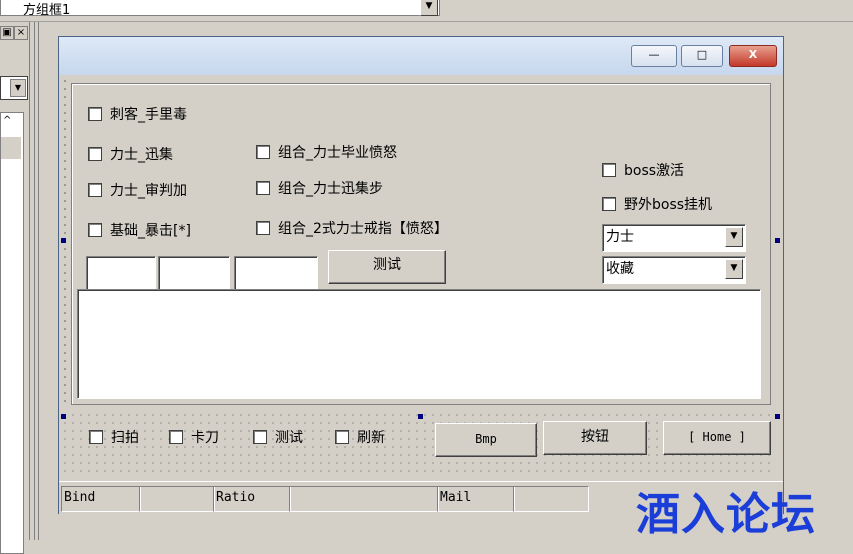  I want to click on checkbox-combo-biye: 组合_力士毕业愤怒, so click(326, 152).